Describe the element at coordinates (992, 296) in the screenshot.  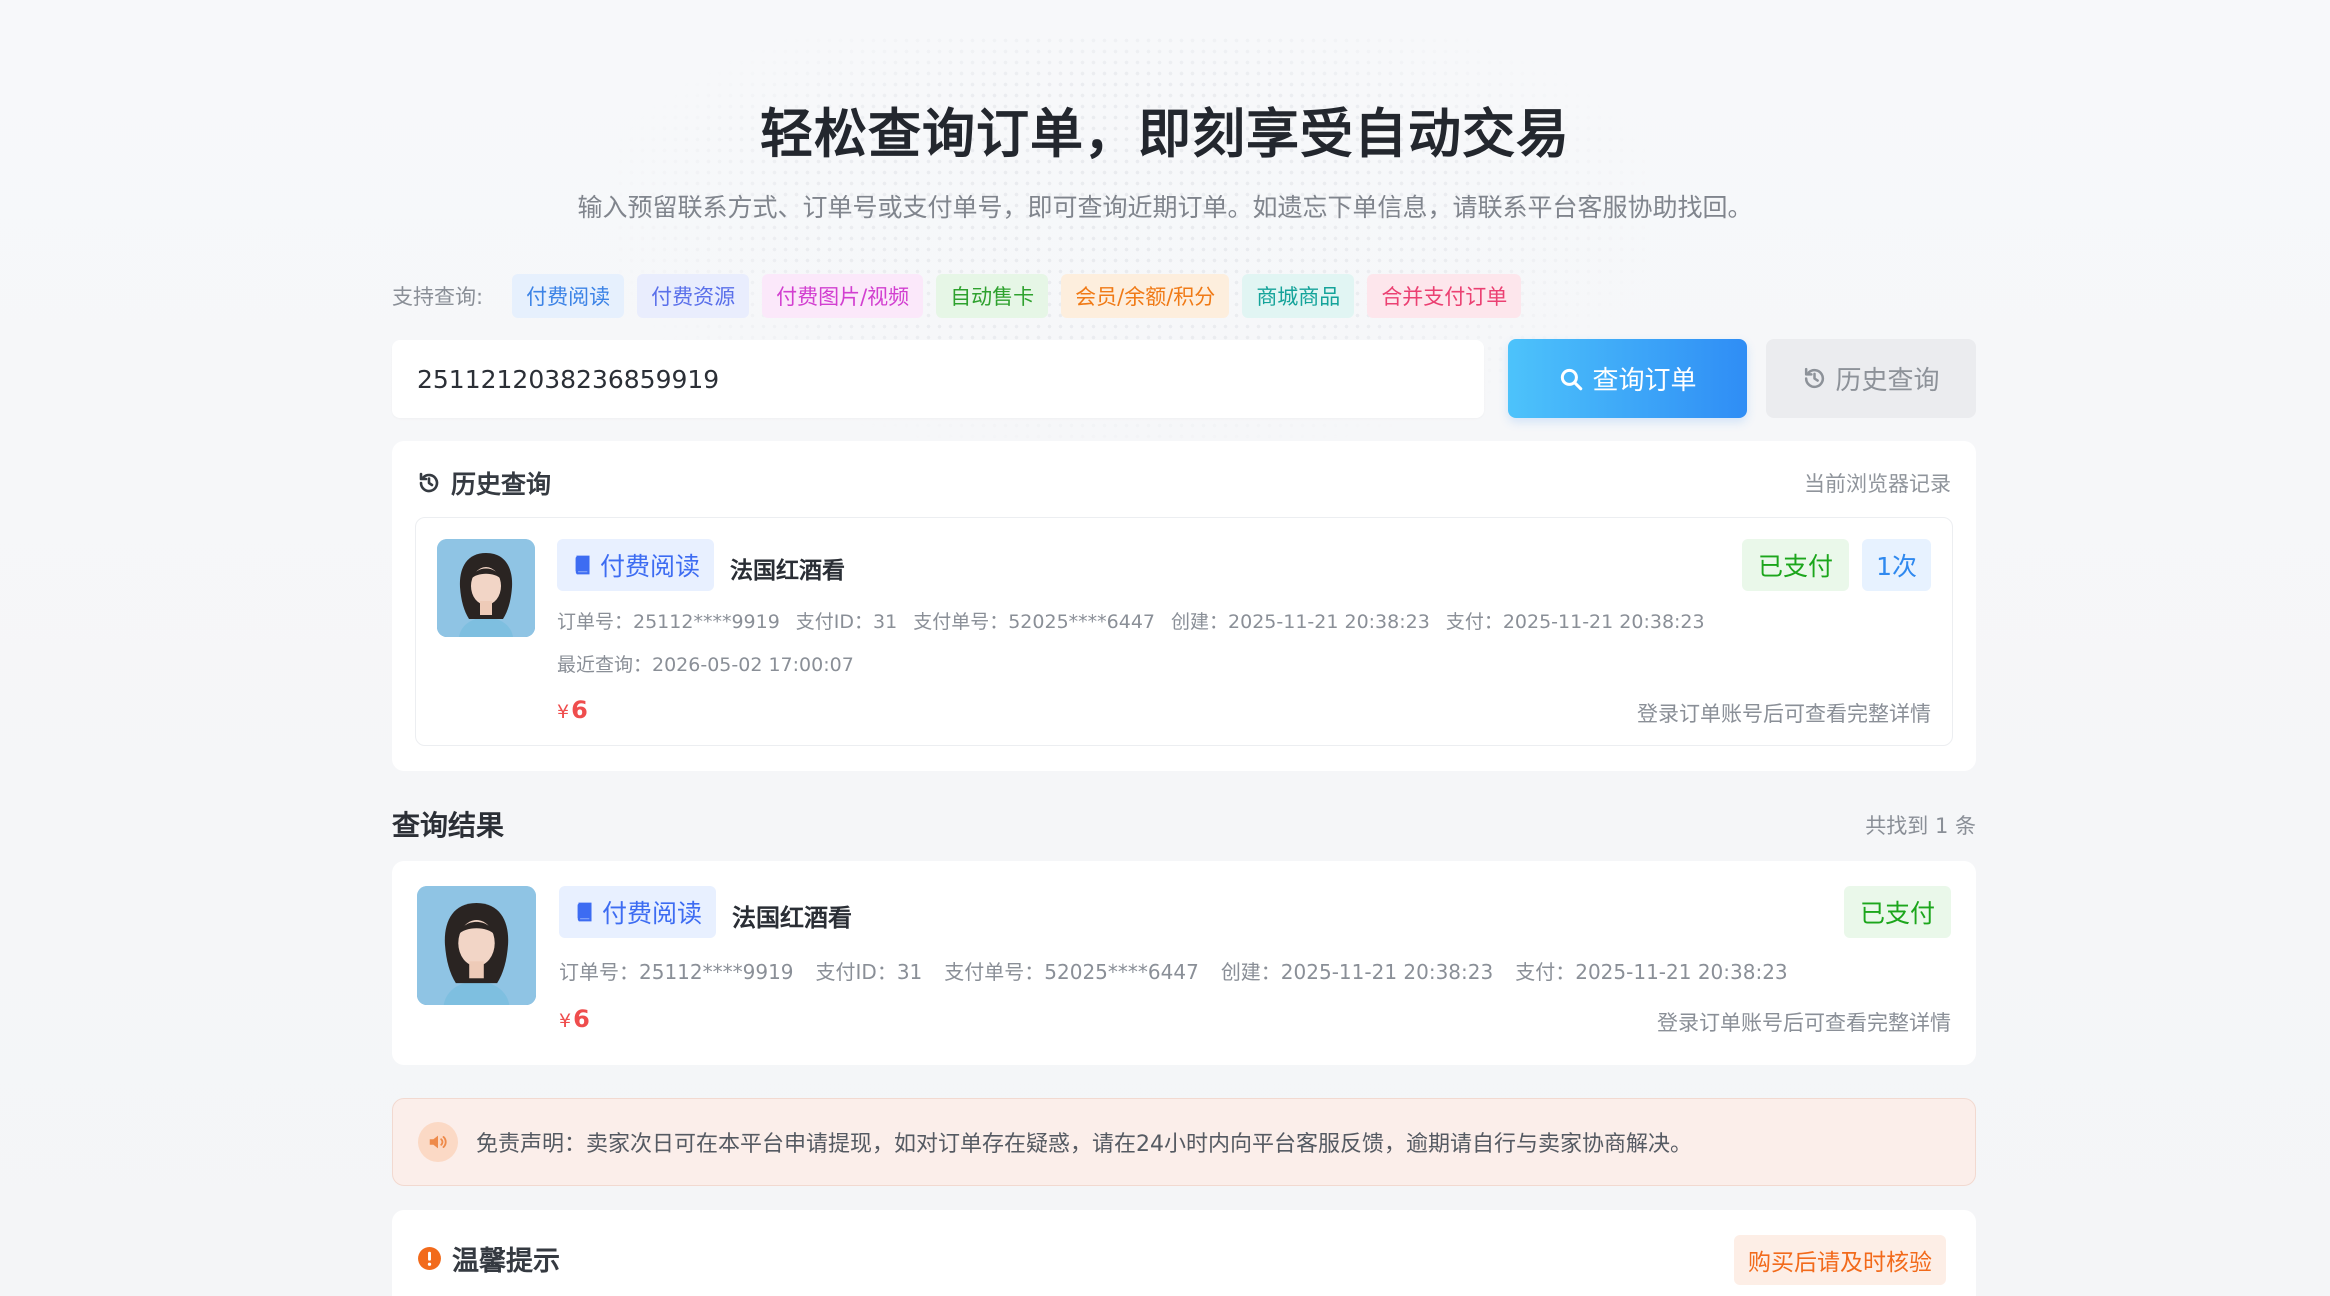
I see `support-tag-auto-card: 自动售卡` at that location.